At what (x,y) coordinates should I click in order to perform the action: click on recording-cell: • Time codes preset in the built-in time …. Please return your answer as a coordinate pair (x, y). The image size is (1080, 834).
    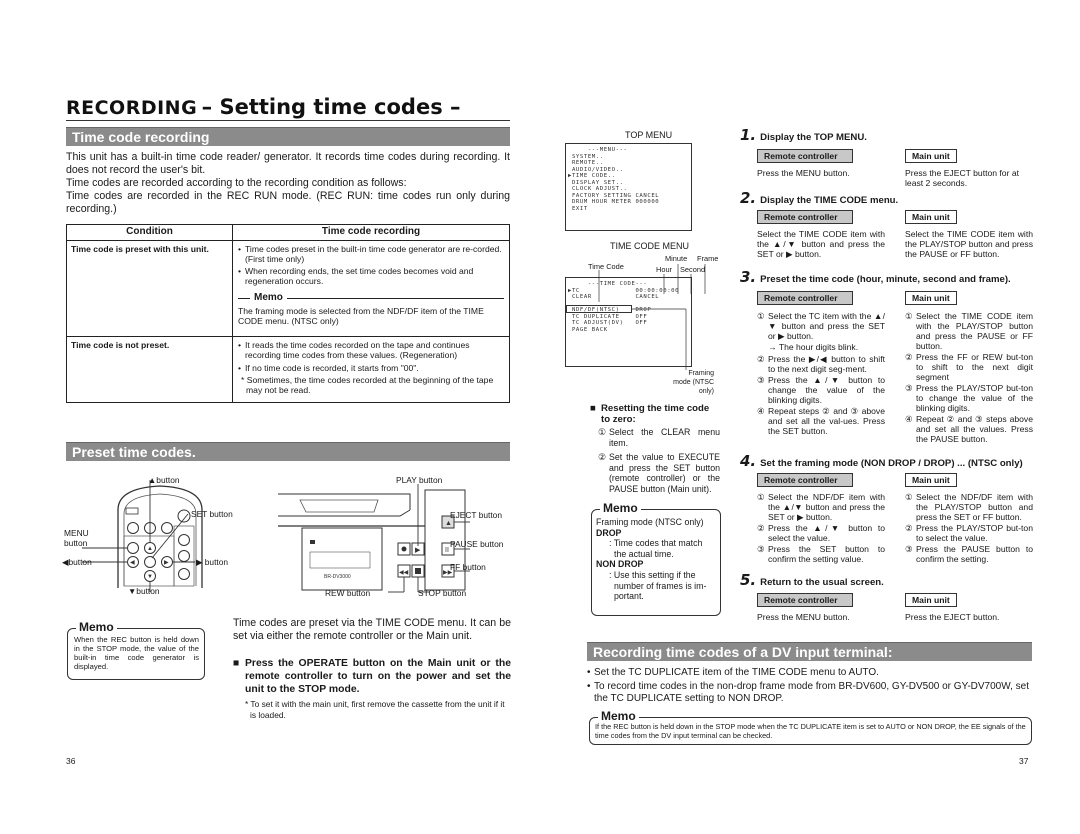
    Looking at the image, I should click on (371, 288).